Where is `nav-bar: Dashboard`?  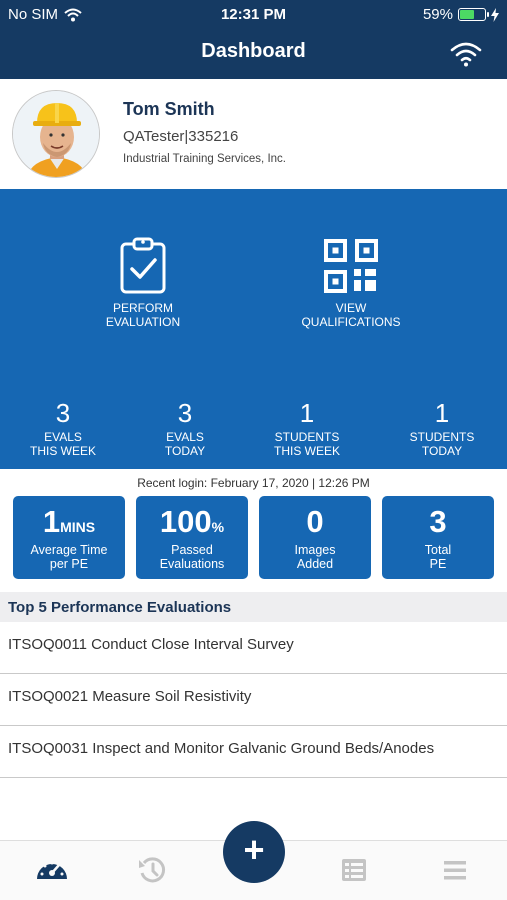
nav-bar: Dashboard is located at coordinates (253, 53).